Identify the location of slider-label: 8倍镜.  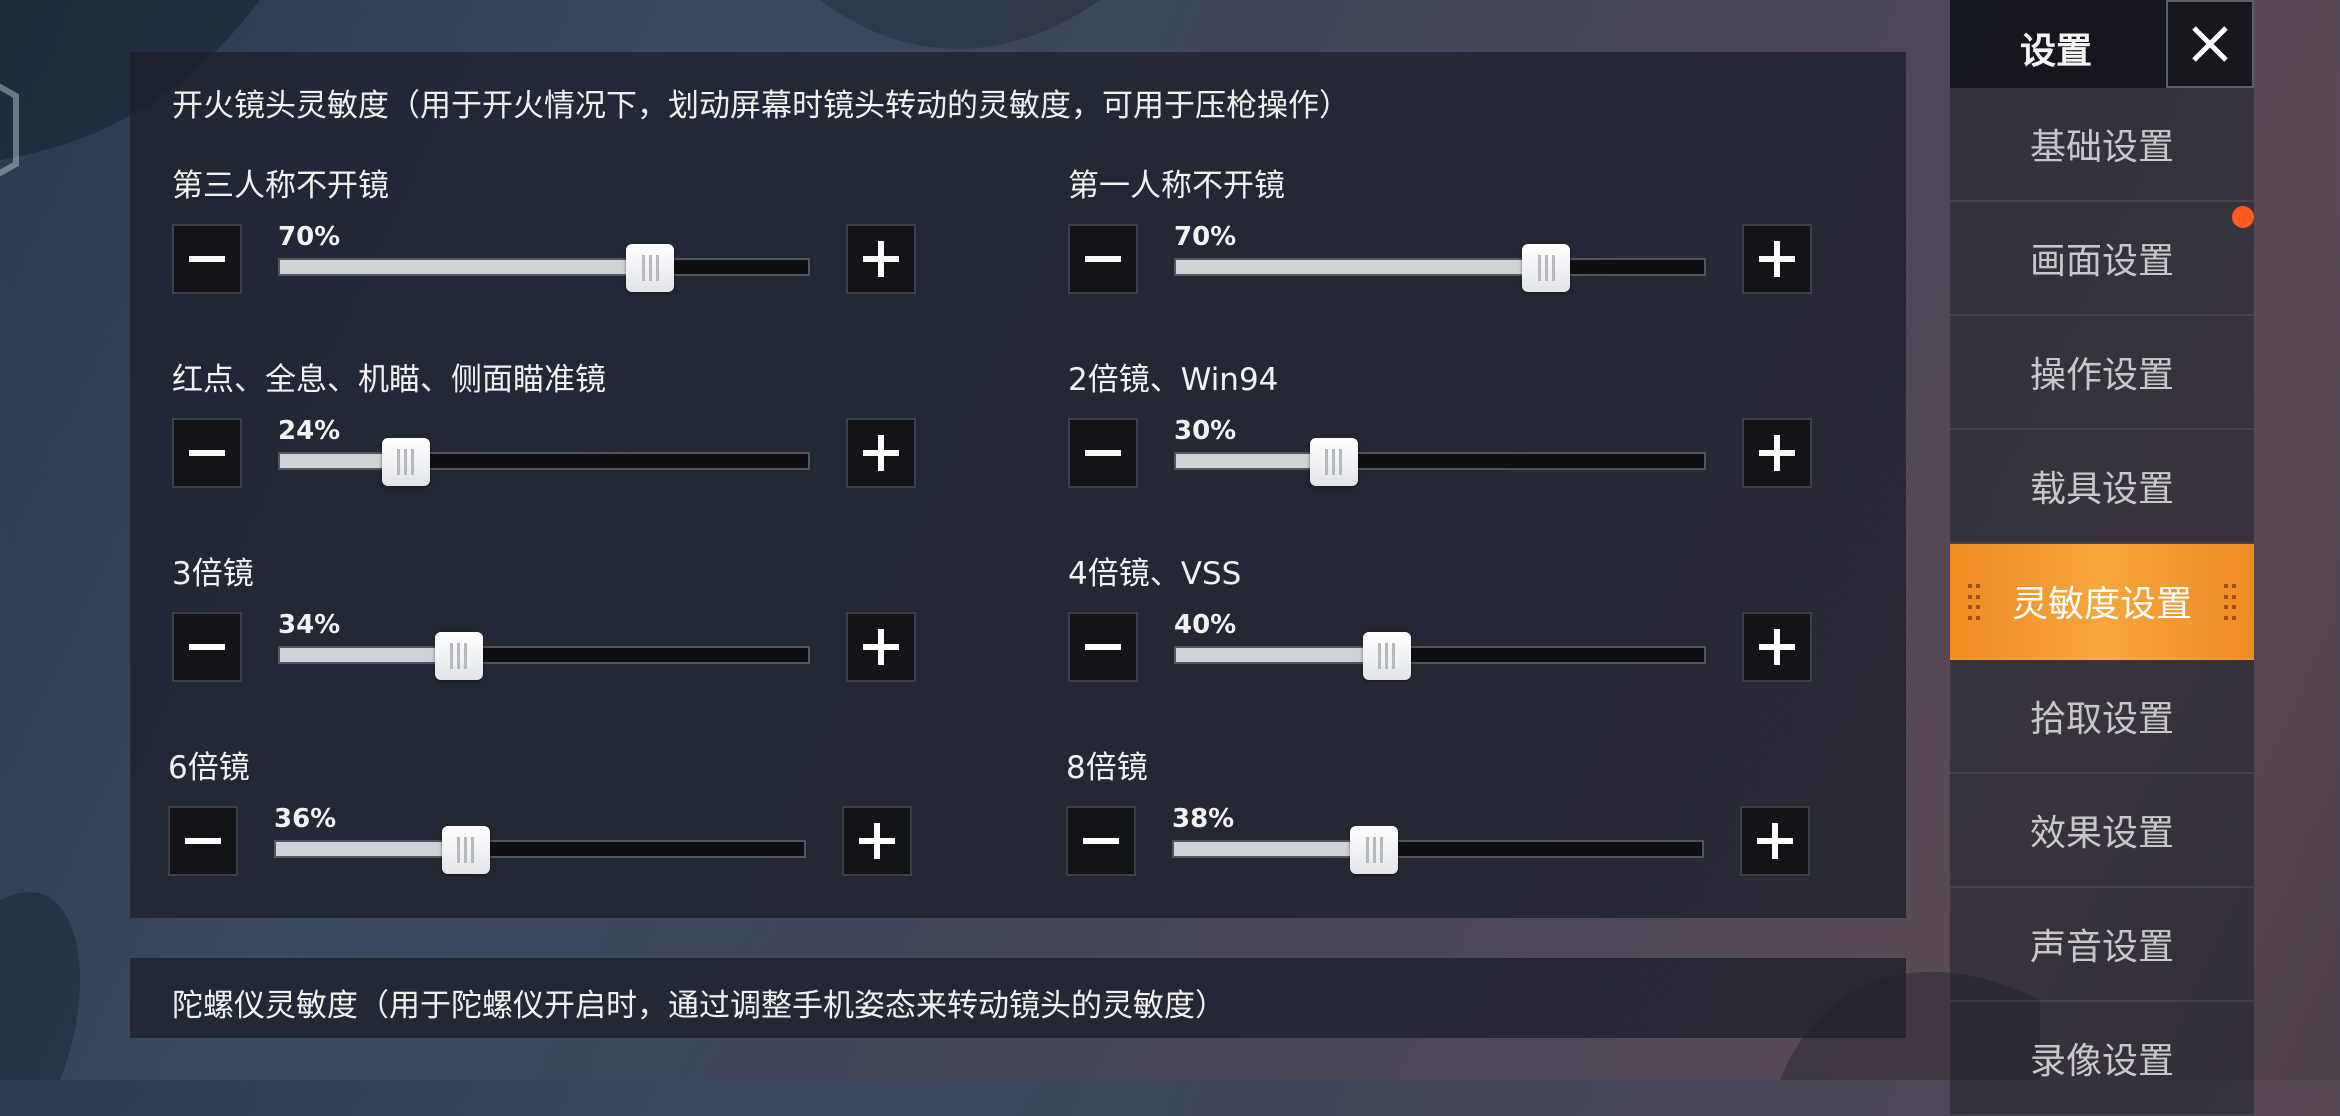
(1107, 768).